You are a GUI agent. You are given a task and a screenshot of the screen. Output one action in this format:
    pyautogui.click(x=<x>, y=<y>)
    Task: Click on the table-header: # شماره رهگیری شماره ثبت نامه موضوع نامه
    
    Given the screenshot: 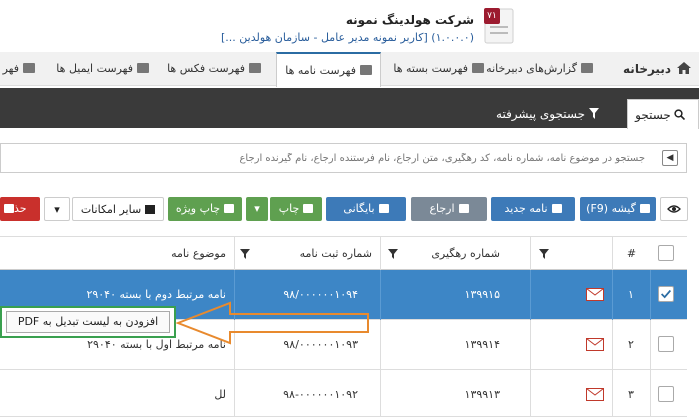 What is the action you would take?
    pyautogui.click(x=343, y=253)
    